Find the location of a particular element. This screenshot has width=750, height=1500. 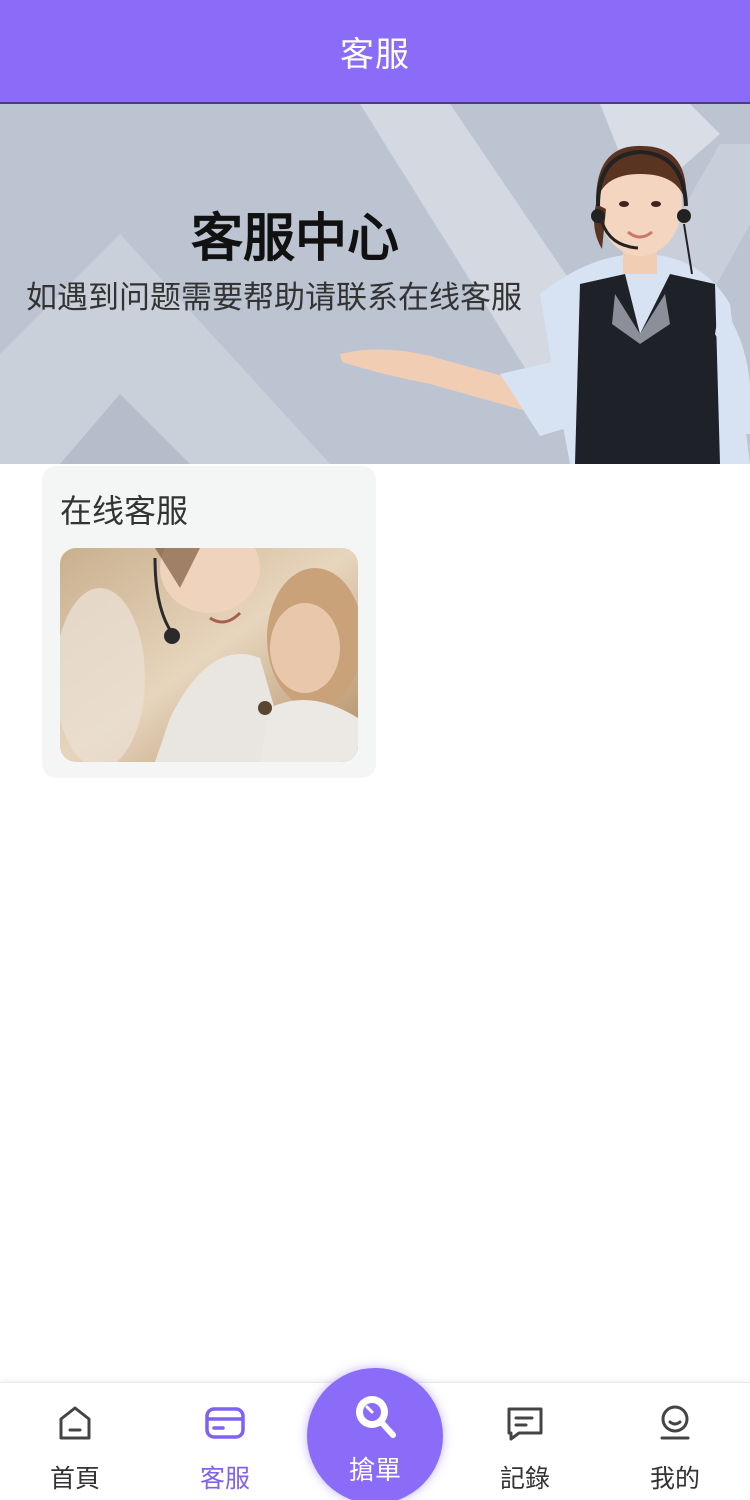

grab-order-label: 搶單 is located at coordinates (374, 1471).